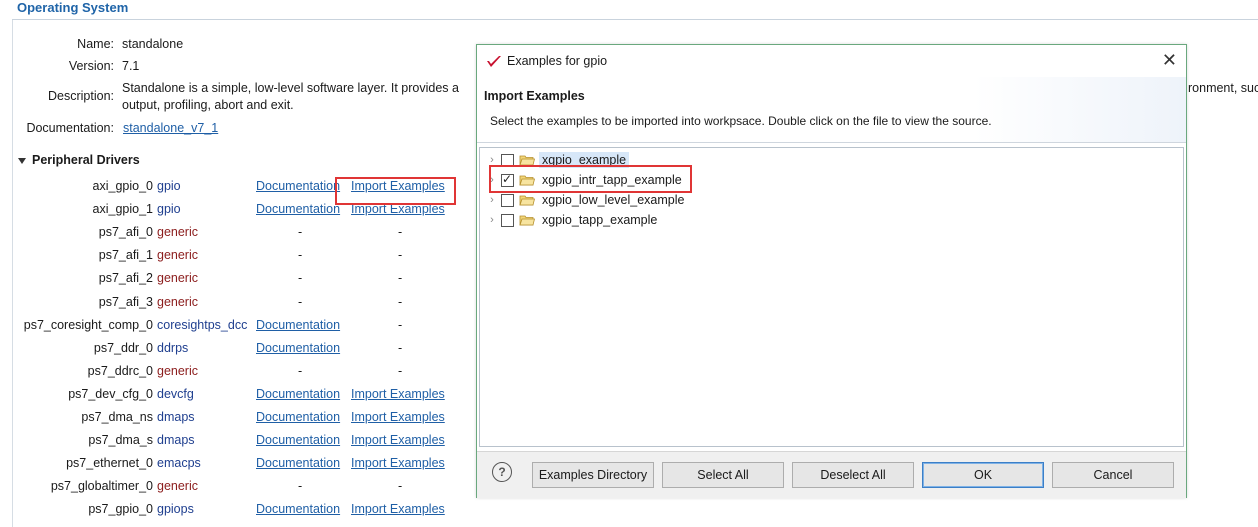  Describe the element at coordinates (613, 200) in the screenshot. I see `tree-item-label: xgpio_low_level_example` at that location.